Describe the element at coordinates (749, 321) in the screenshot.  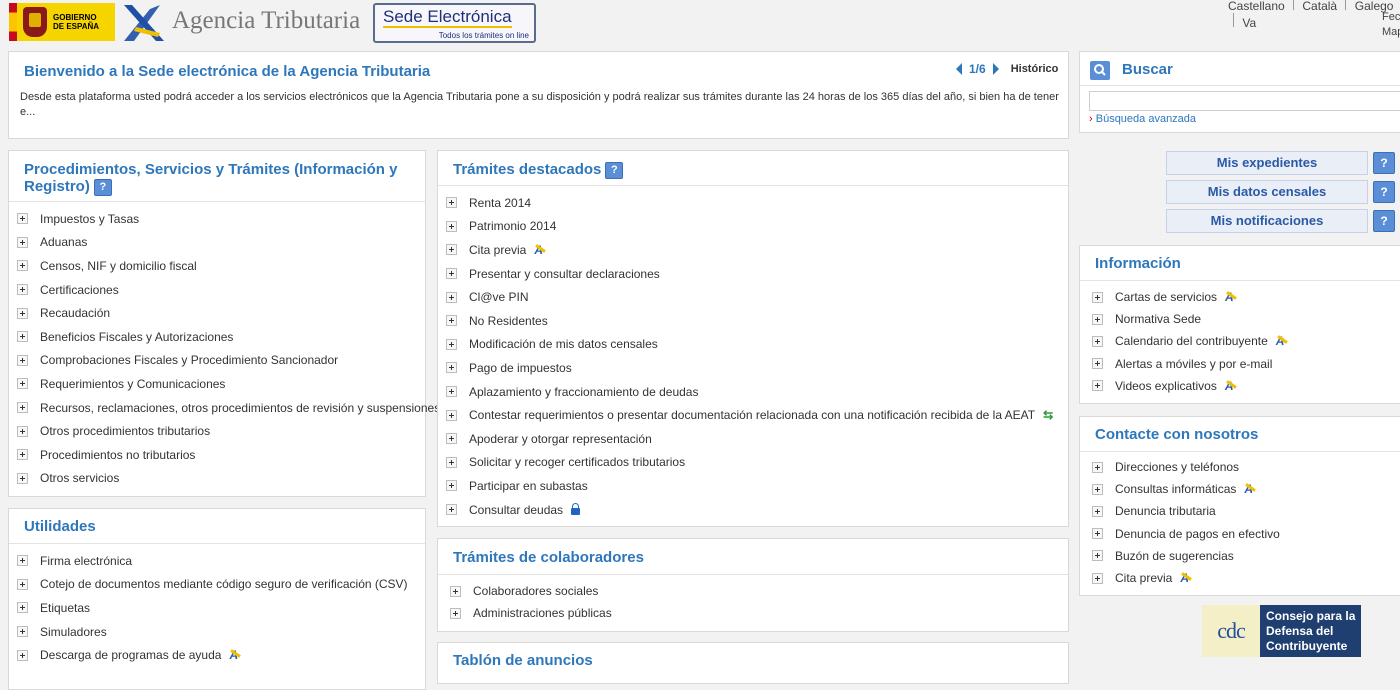
I see `list-item: No Residentes` at that location.